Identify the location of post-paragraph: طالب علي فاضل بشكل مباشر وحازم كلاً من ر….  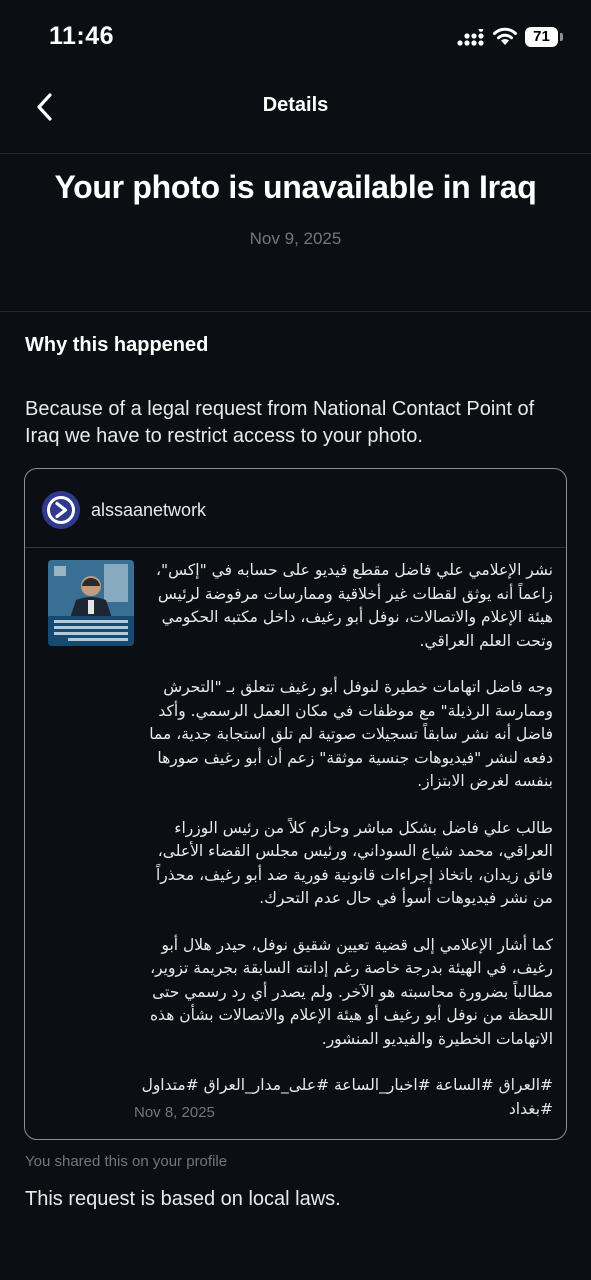
(354, 863).